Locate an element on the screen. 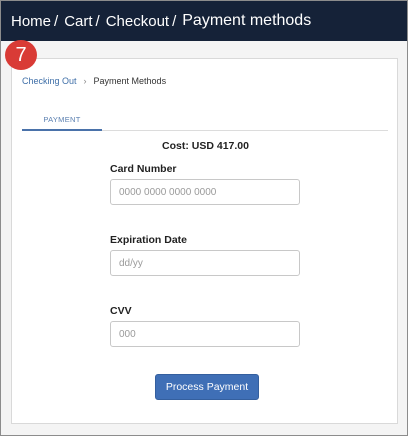  tab-payment: PAYMENT is located at coordinates (62, 123).